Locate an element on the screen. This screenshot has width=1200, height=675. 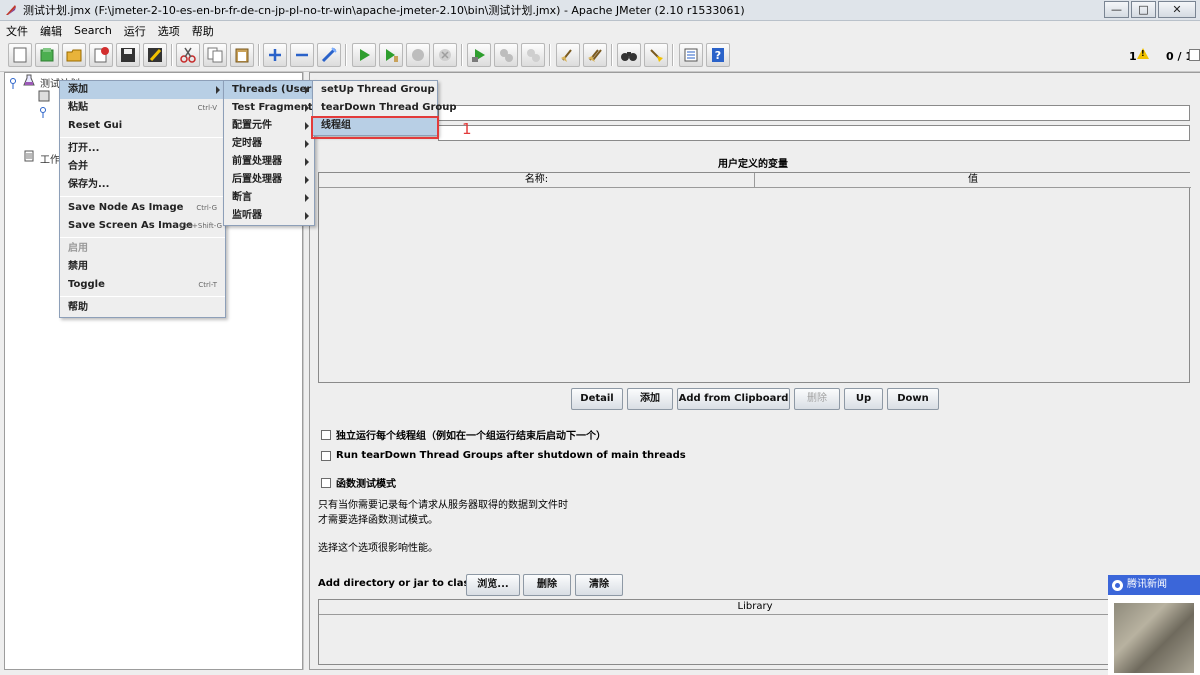
functional-mode-checkbox is located at coordinates (326, 482).